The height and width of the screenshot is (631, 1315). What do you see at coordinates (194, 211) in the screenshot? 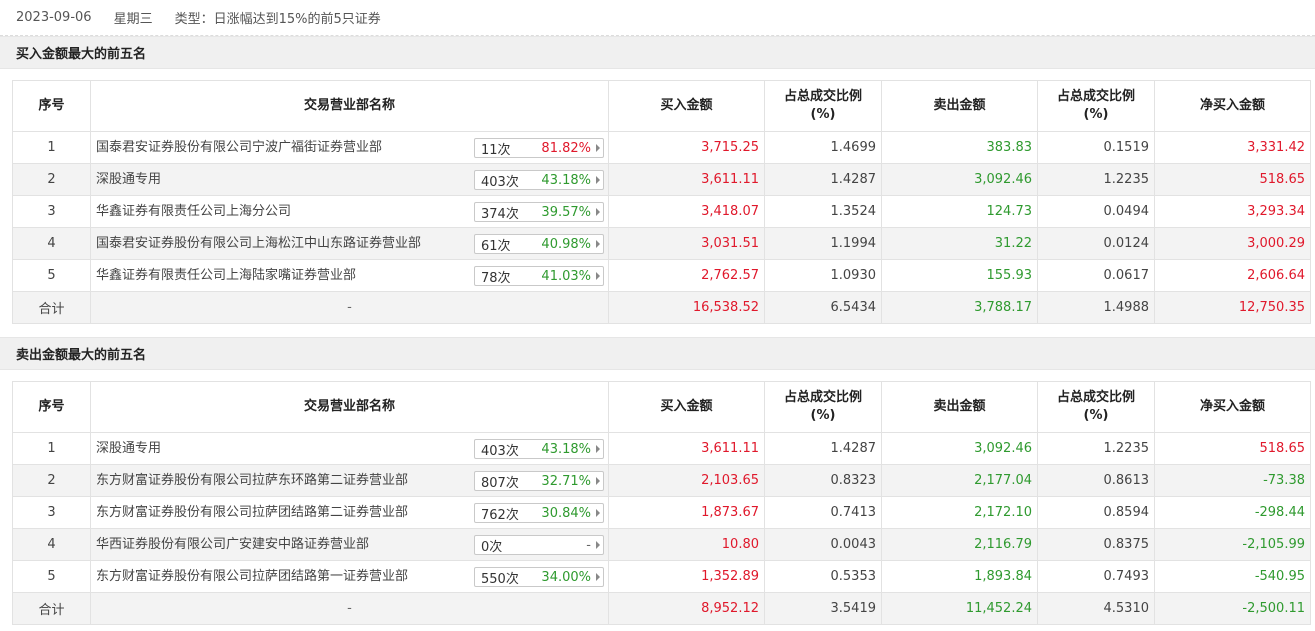
I see `branch-name: 华鑫证券有限责任公司上海分公司` at bounding box center [194, 211].